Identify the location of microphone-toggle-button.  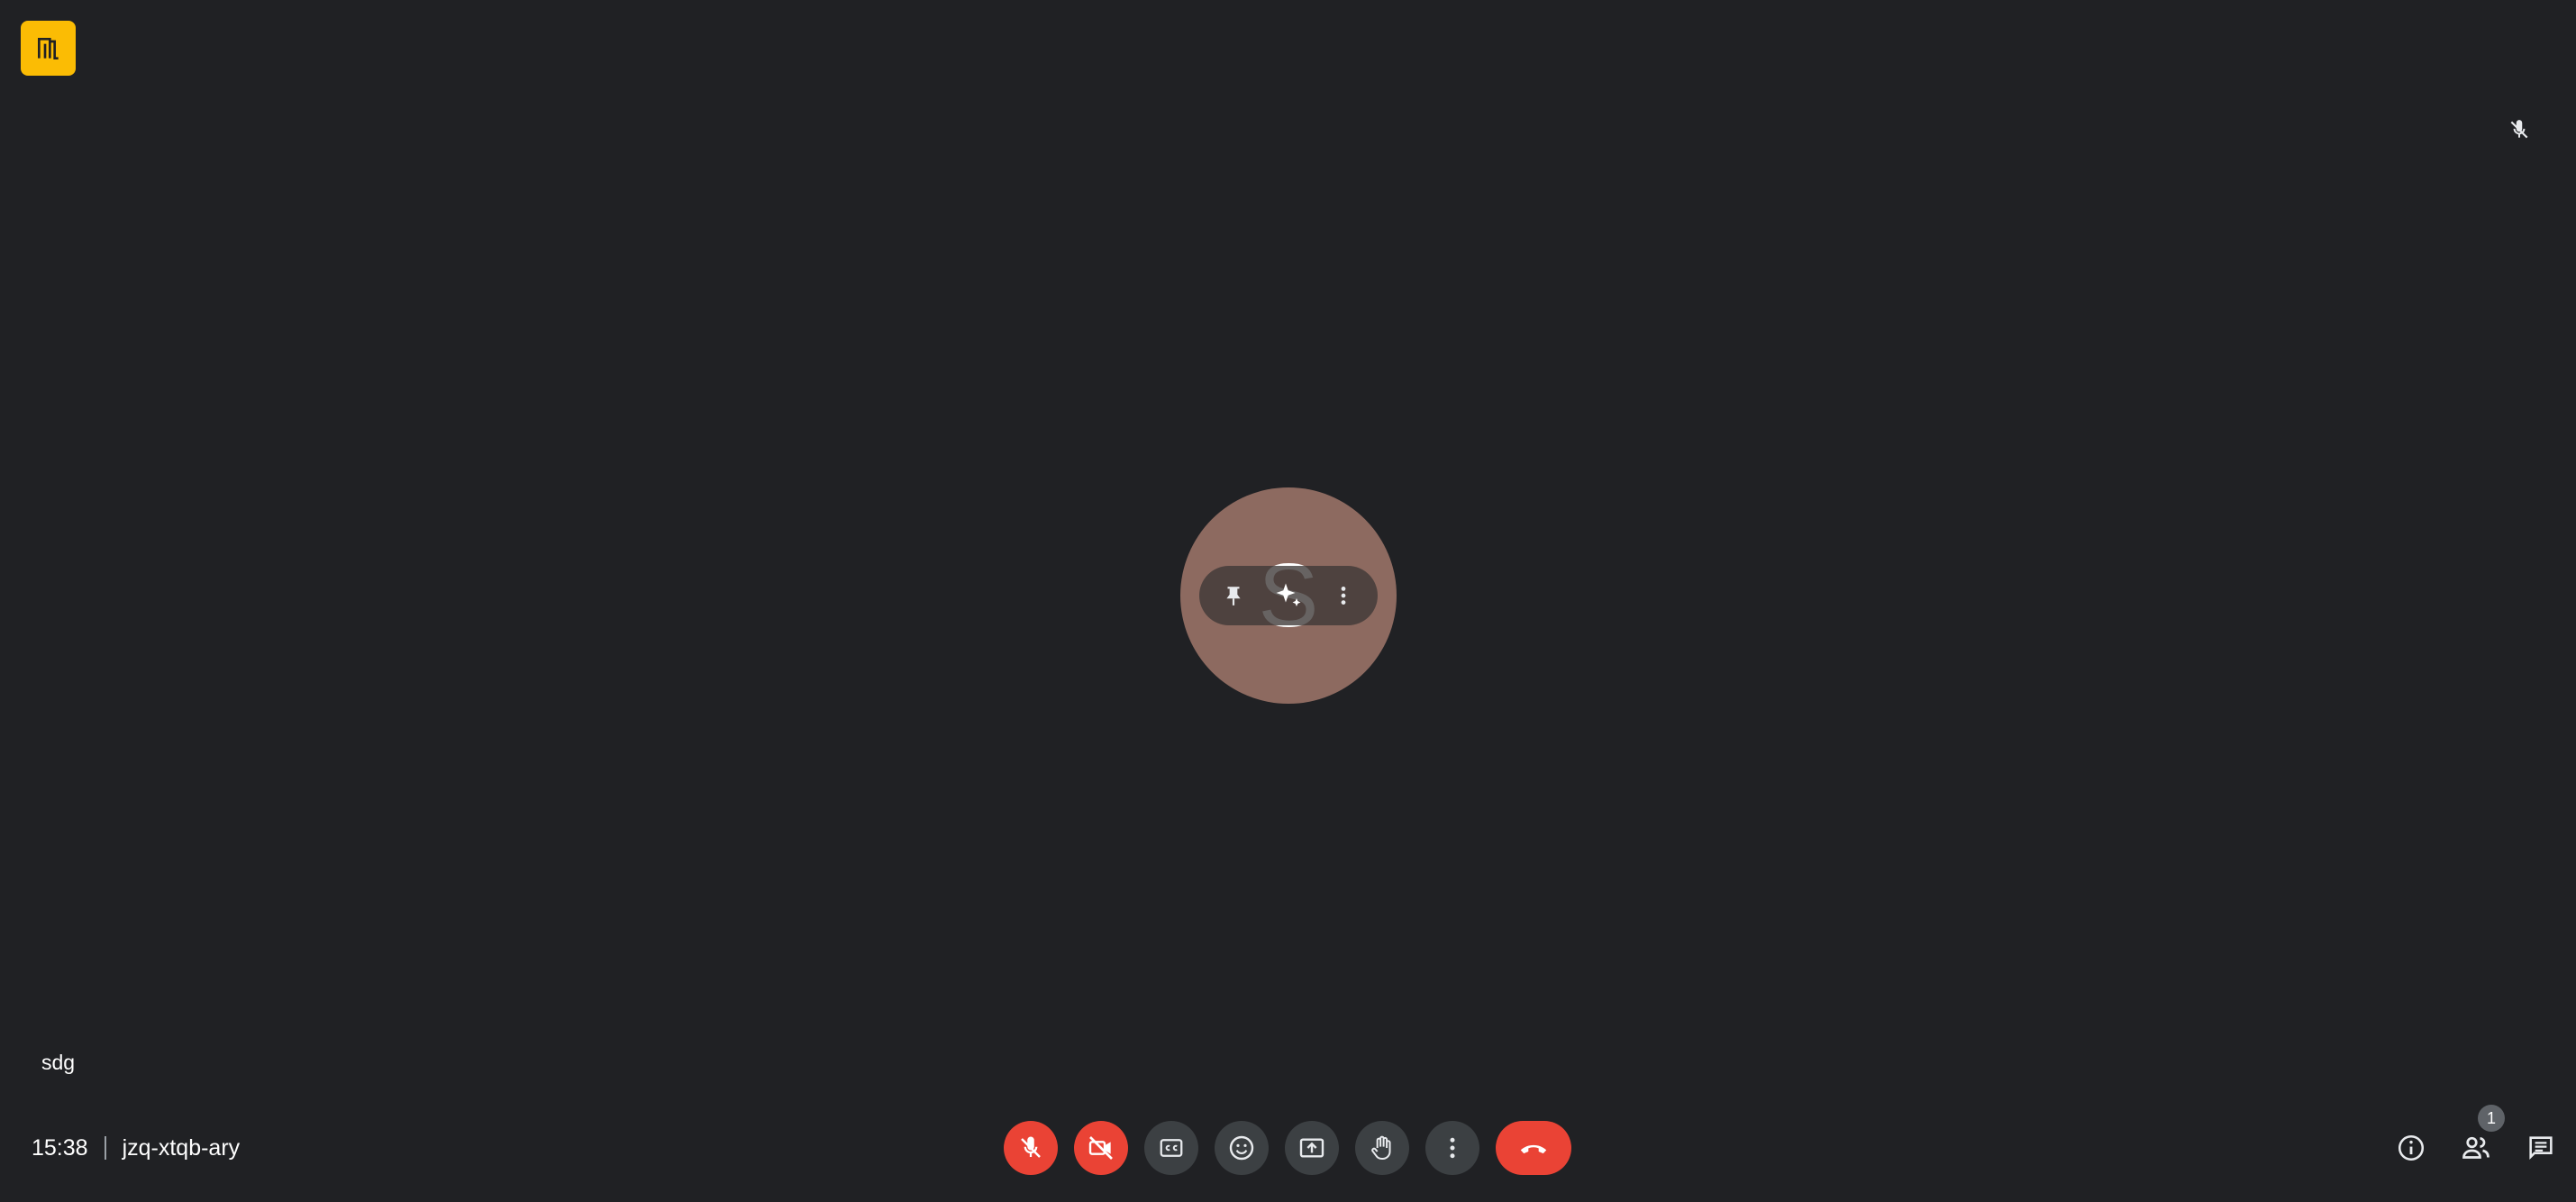
(1031, 1148).